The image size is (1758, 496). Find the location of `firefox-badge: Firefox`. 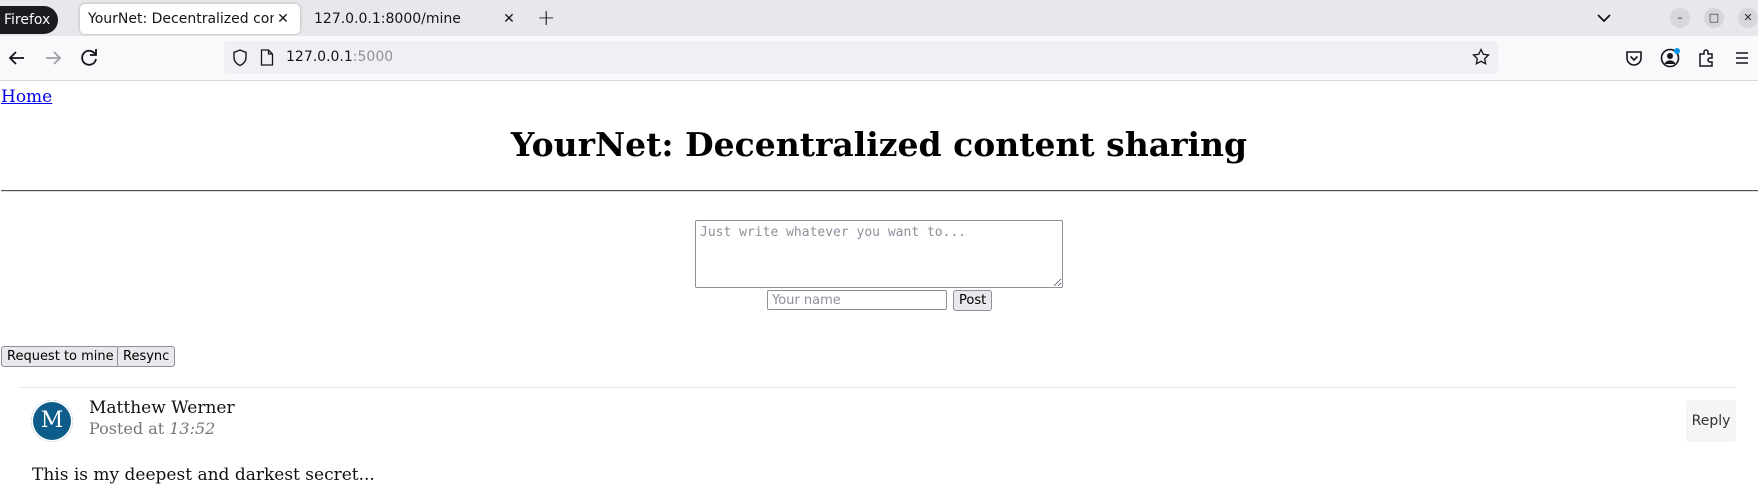

firefox-badge: Firefox is located at coordinates (29, 20).